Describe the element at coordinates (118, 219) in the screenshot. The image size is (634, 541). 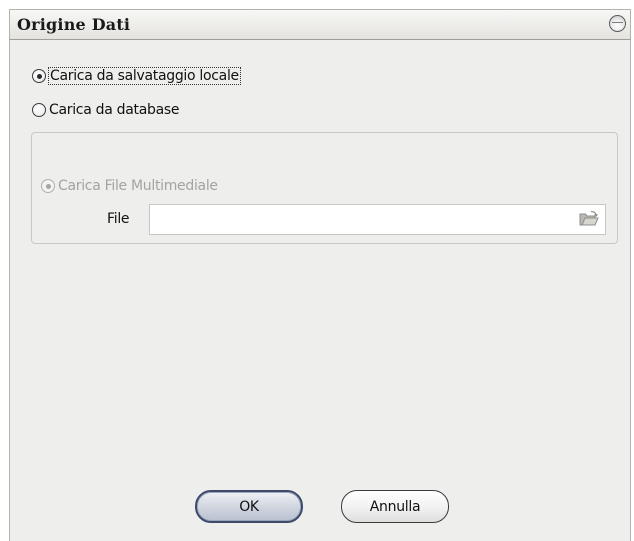
I see `file-field-label: File` at that location.